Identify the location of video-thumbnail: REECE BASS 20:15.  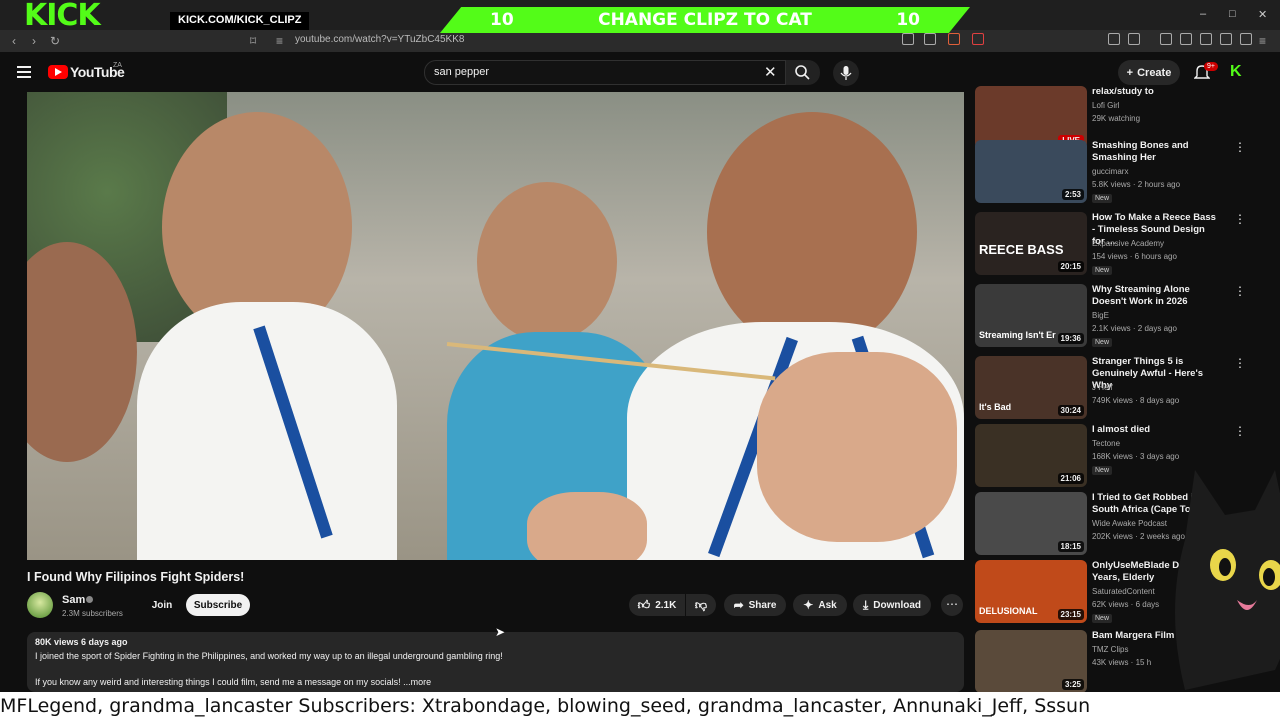
(1031, 243).